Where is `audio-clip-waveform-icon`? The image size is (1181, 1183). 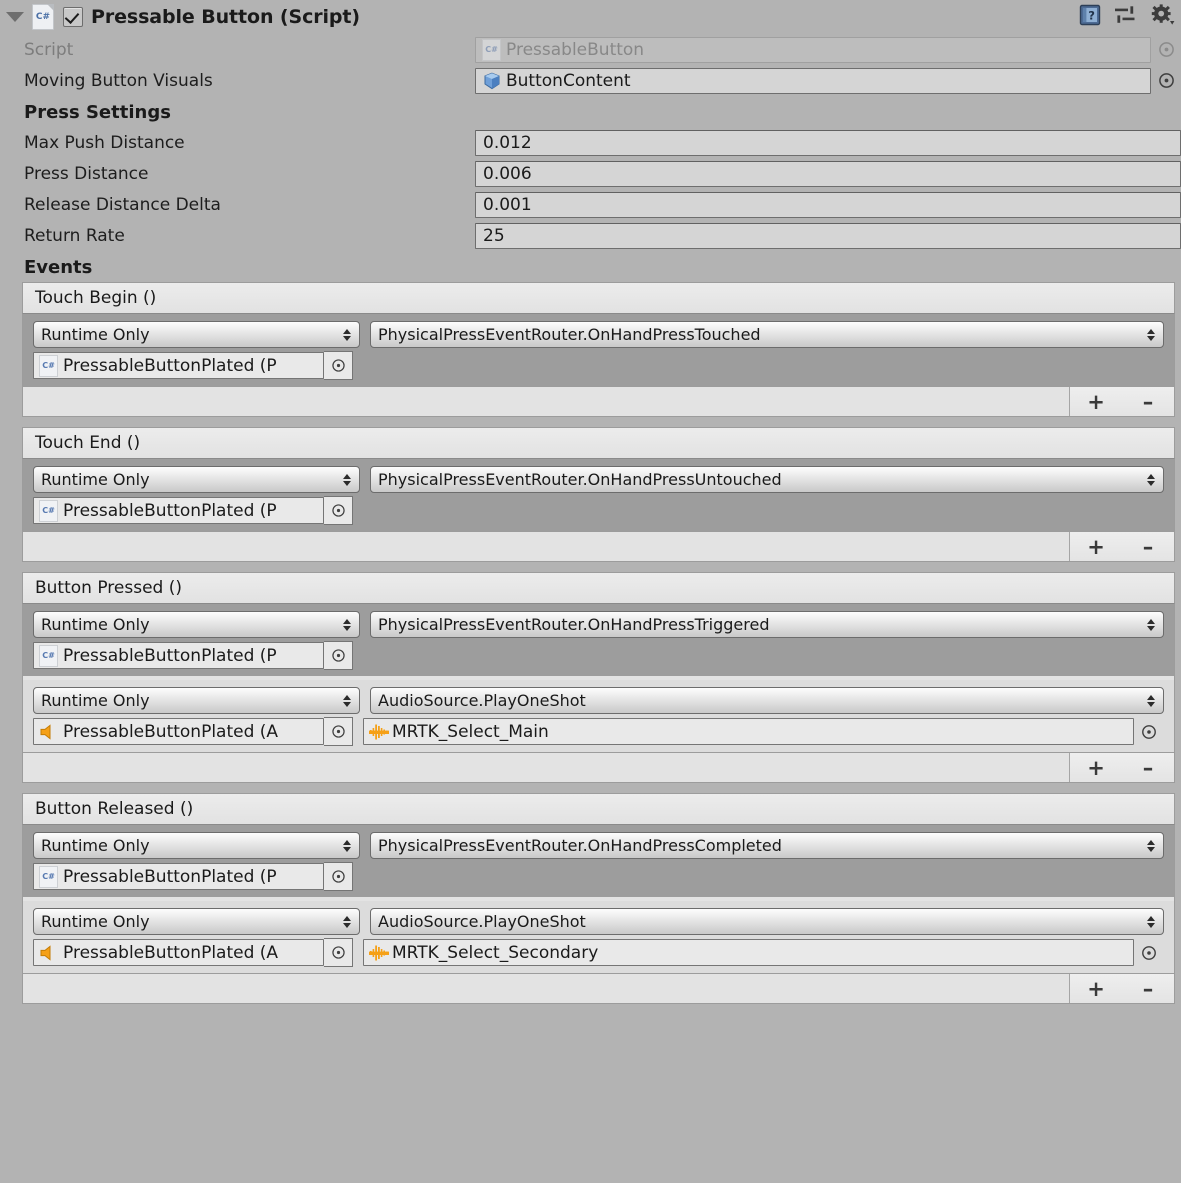
audio-clip-waveform-icon is located at coordinates (379, 732).